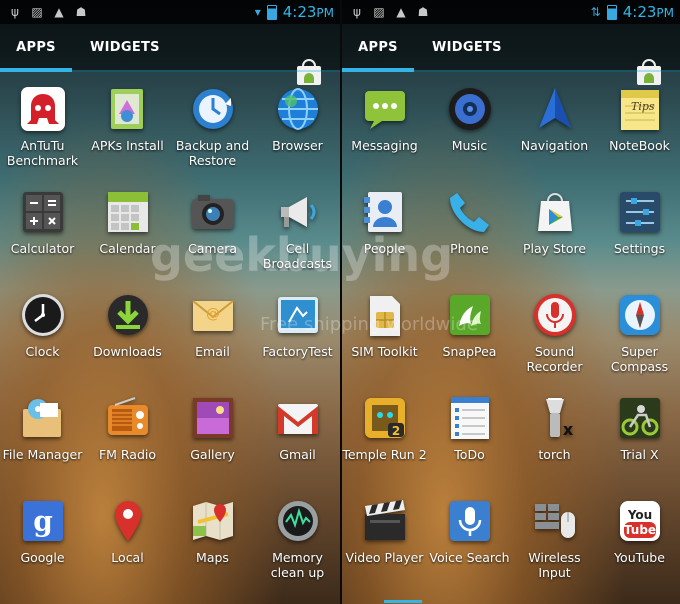 The image size is (680, 604). I want to click on app-map-pin: Local, so click(127, 531).